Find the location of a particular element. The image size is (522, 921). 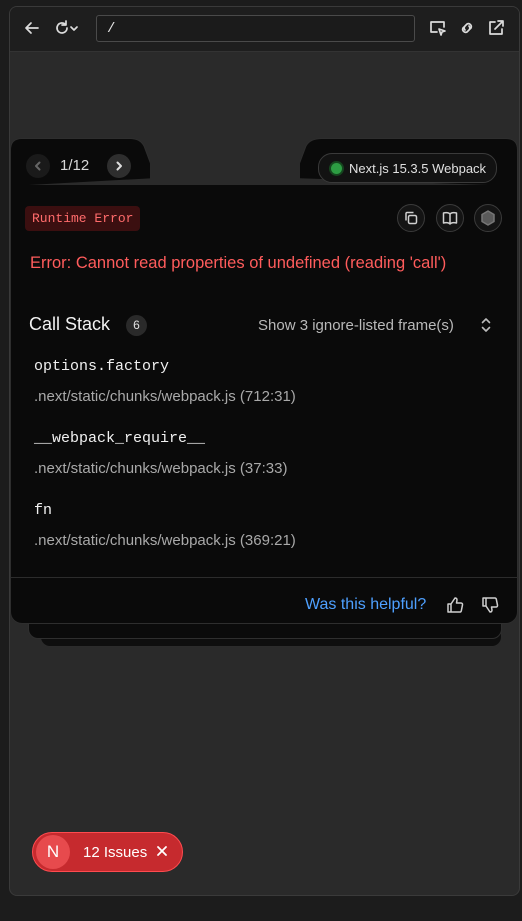

call-stack-title: Call Stack is located at coordinates (70, 324).